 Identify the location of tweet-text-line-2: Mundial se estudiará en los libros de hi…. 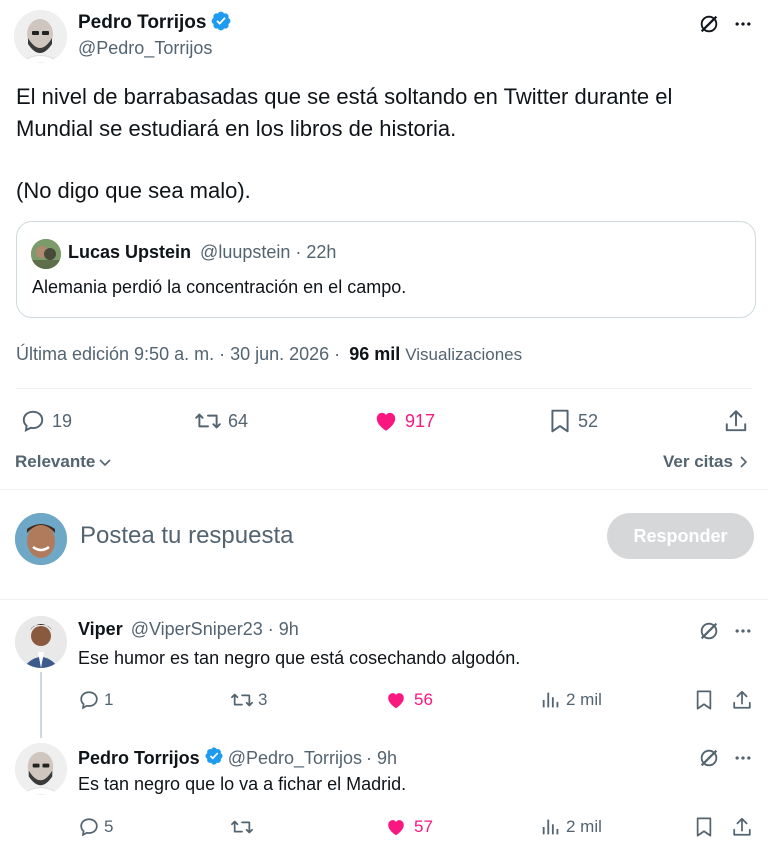
(236, 128).